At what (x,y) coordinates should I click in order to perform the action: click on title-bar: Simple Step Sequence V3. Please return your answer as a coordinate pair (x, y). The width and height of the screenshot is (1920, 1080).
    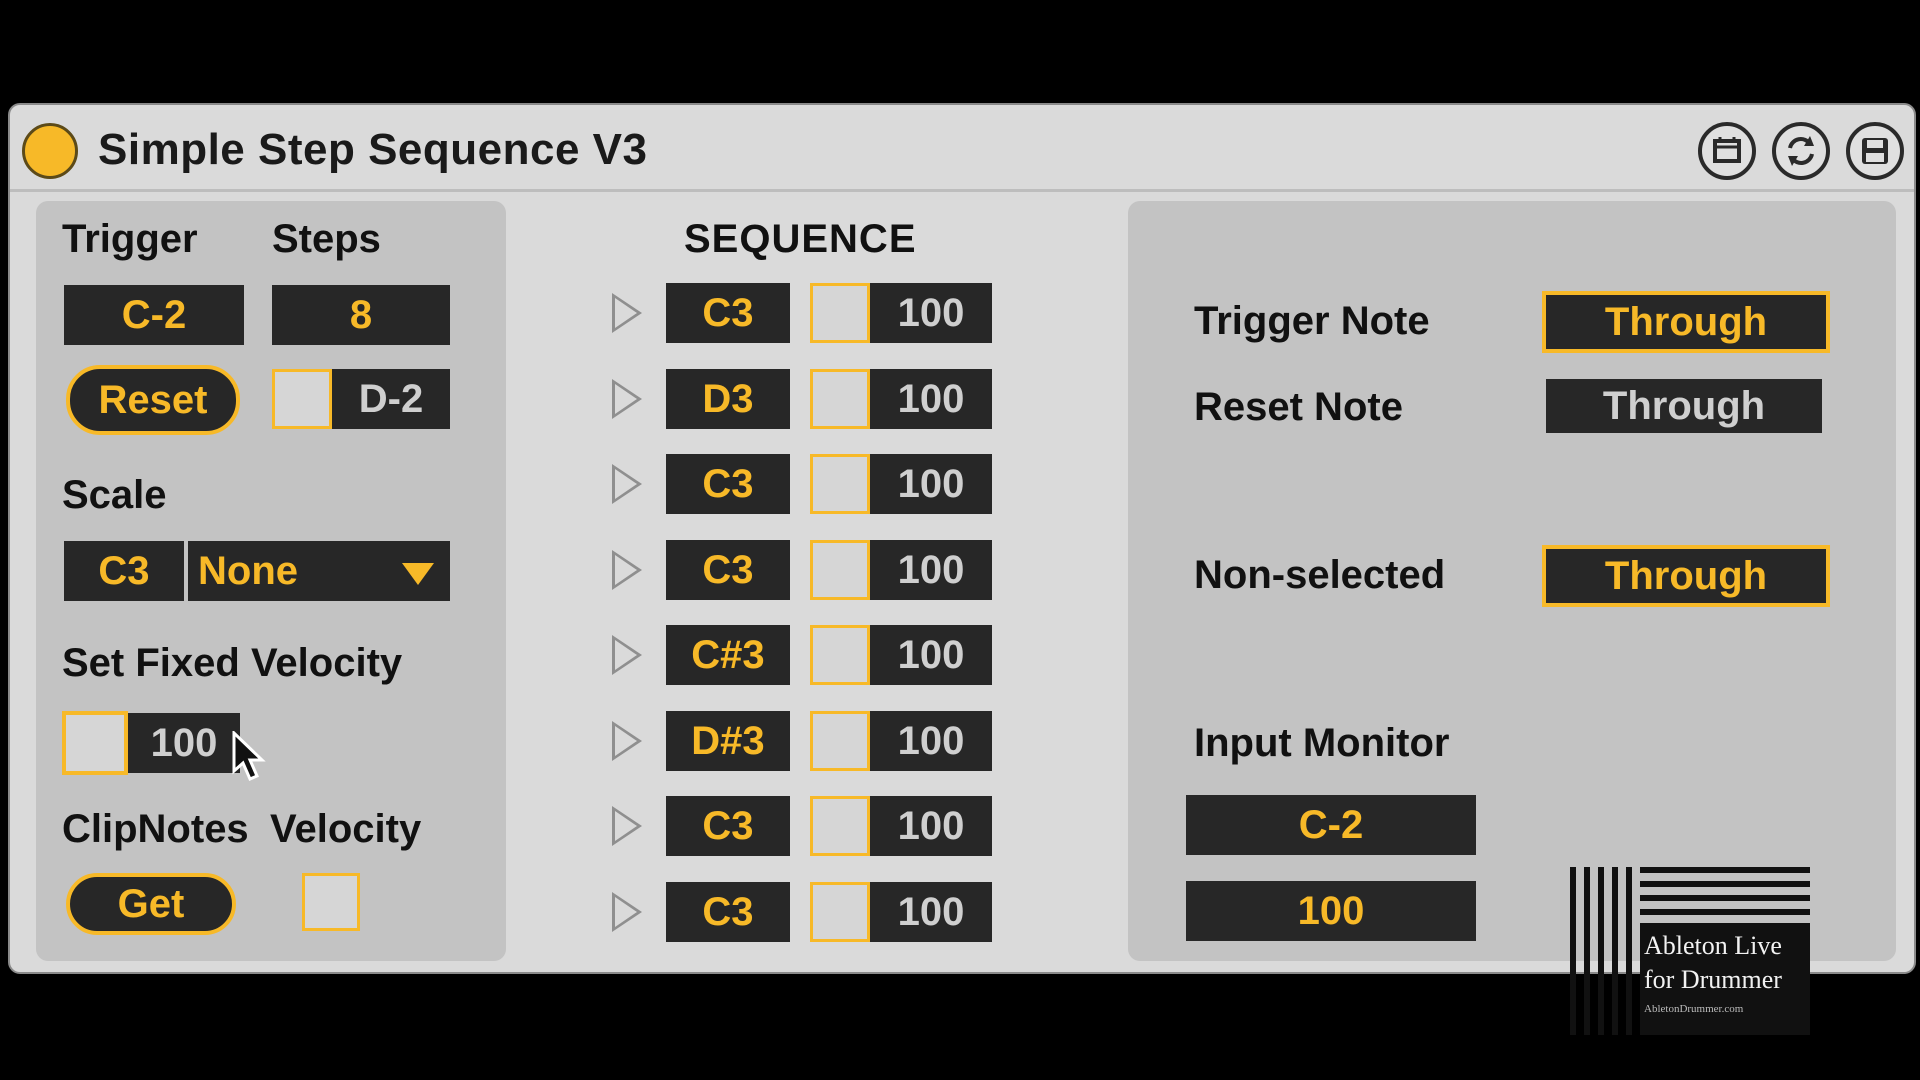
    Looking at the image, I should click on (962, 147).